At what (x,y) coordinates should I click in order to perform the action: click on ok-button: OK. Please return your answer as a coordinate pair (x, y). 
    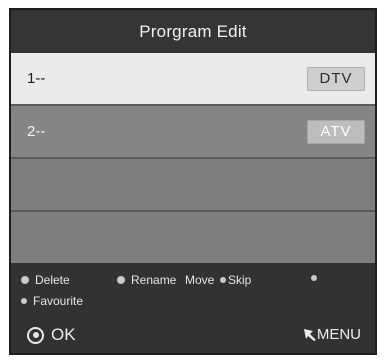
    Looking at the image, I should click on (51, 335).